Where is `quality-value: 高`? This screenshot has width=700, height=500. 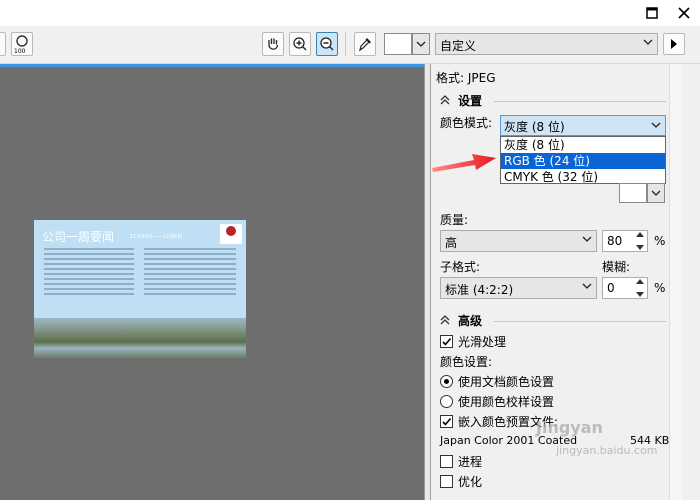
quality-value: 高 is located at coordinates (451, 243).